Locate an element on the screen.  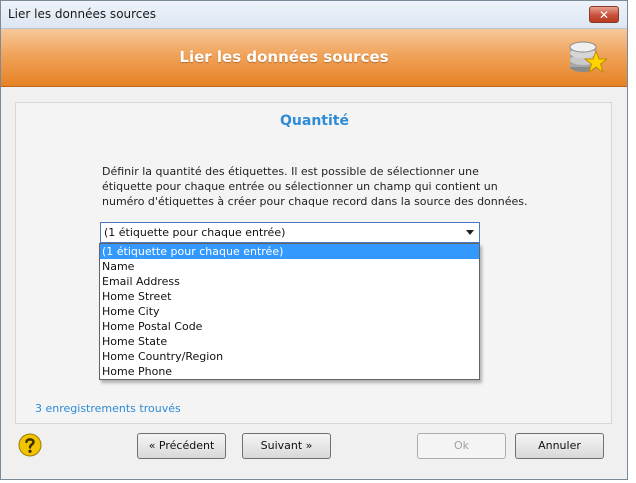
dropdown-option: Home Phone is located at coordinates (289, 371).